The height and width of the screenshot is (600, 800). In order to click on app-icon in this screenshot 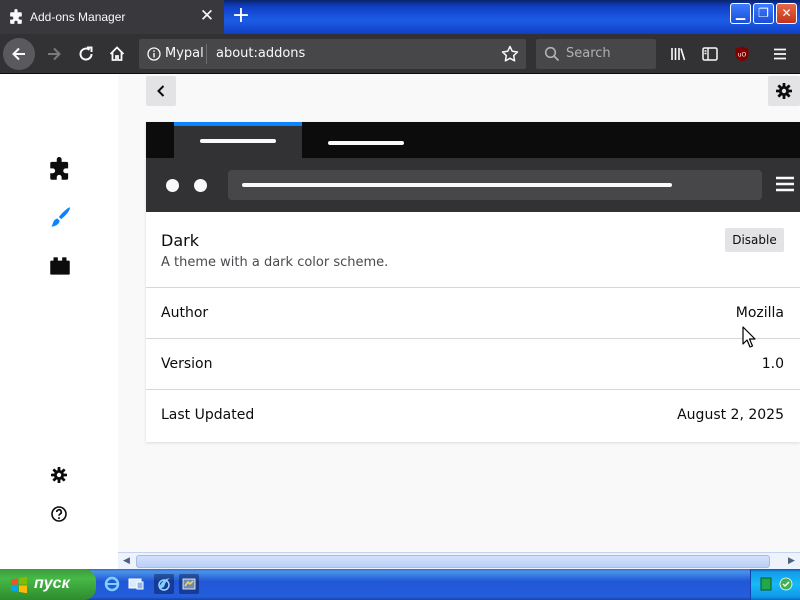, I will do `click(189, 584)`.